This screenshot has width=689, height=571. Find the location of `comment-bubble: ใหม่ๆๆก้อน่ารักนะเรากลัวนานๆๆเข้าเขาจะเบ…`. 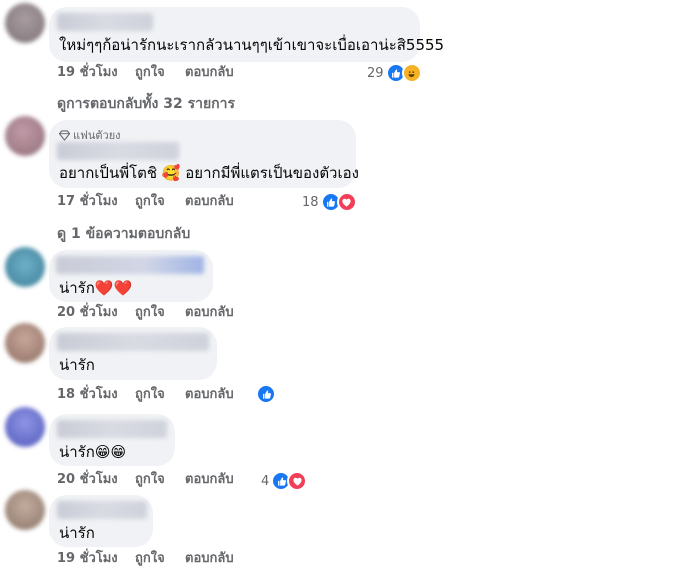

comment-bubble: ใหม่ๆๆก้อน่ารักนะเรากลัวนานๆๆเข้าเขาจะเบ… is located at coordinates (246, 34).